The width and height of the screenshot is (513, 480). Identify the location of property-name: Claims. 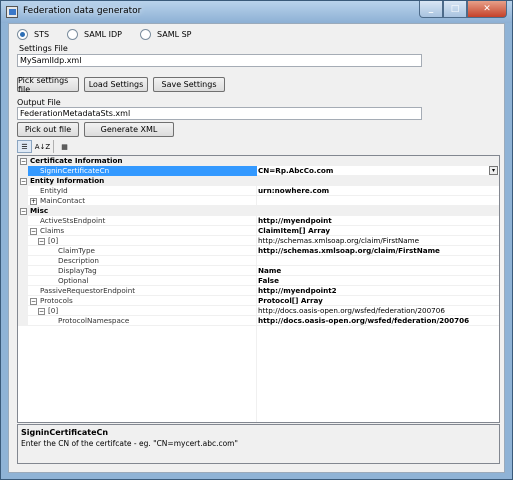
(52, 230).